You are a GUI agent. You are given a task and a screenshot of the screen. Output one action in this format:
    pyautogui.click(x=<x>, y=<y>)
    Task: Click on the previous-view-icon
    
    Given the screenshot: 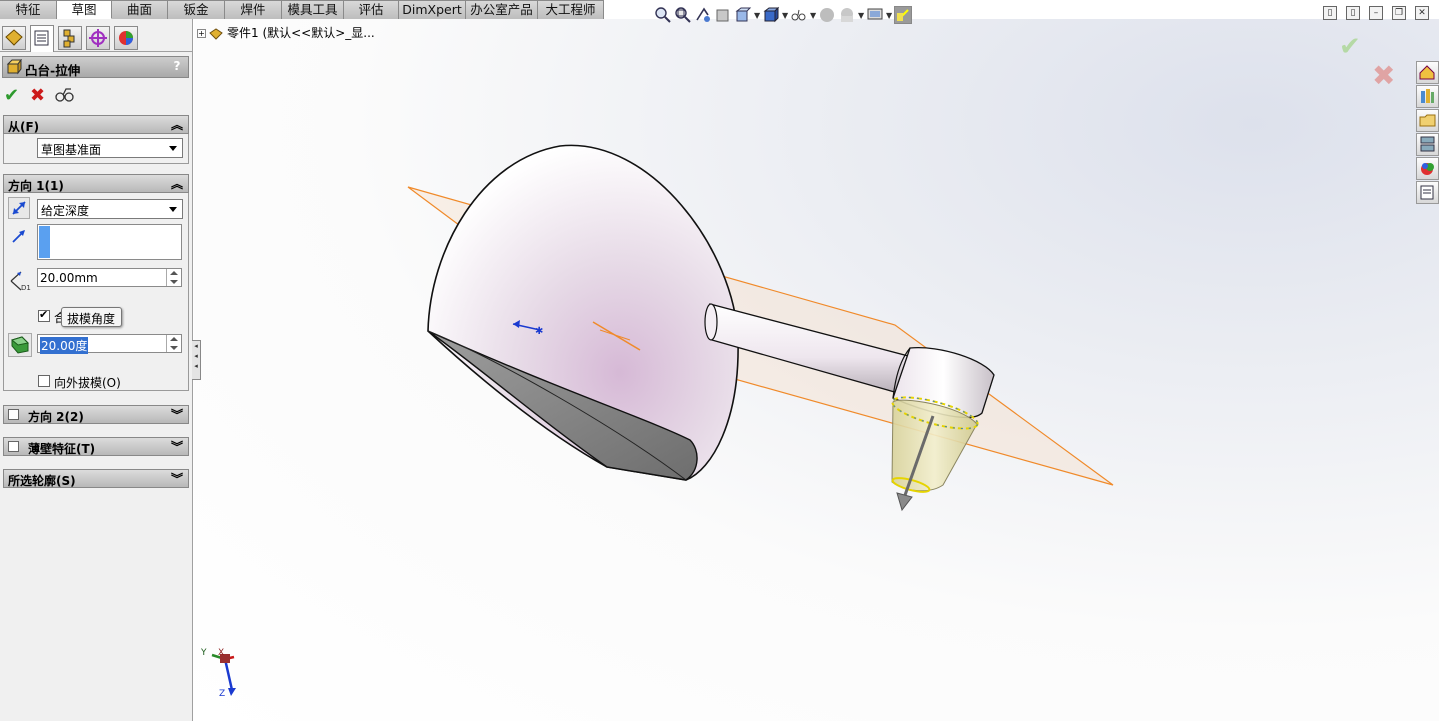 What is the action you would take?
    pyautogui.click(x=703, y=15)
    